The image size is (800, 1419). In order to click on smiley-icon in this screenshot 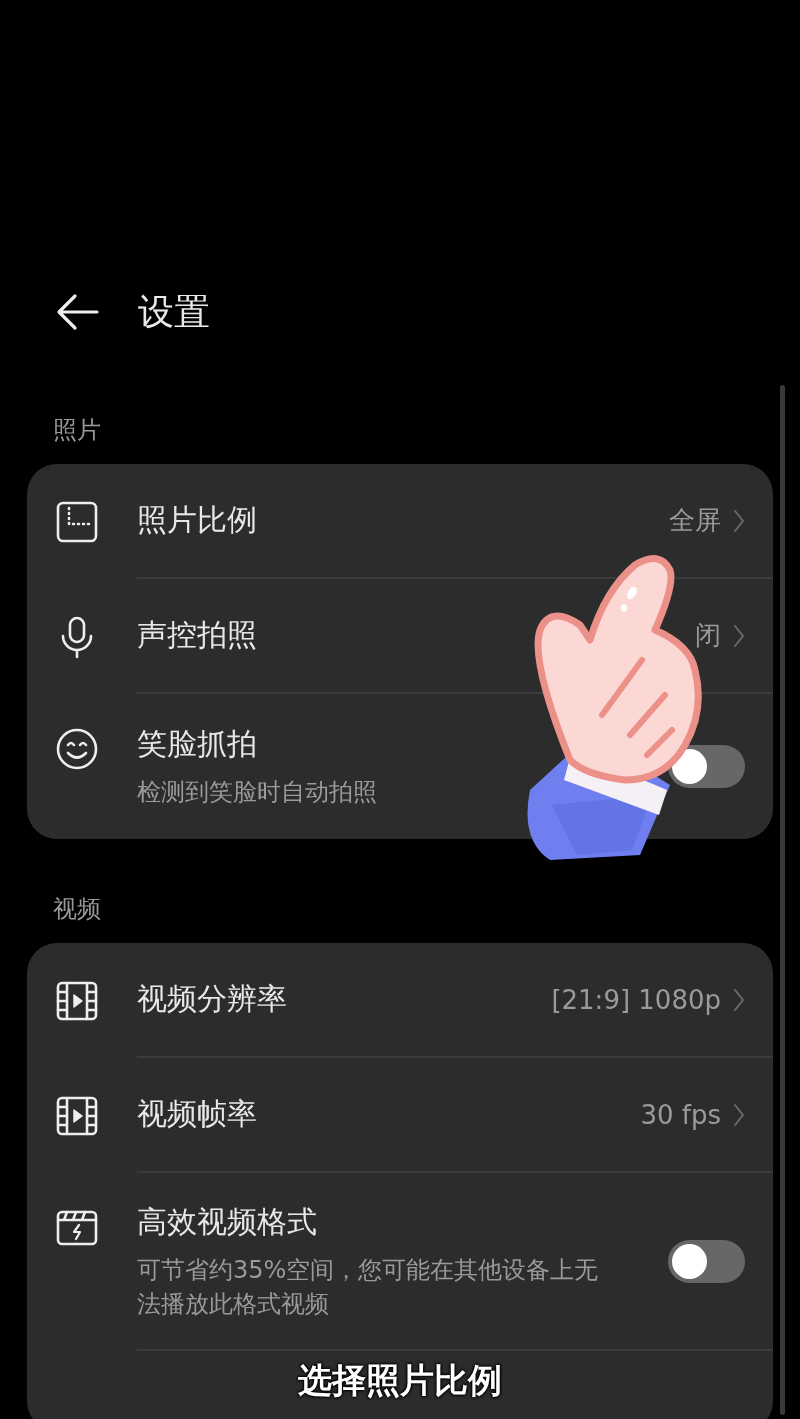, I will do `click(77, 749)`.